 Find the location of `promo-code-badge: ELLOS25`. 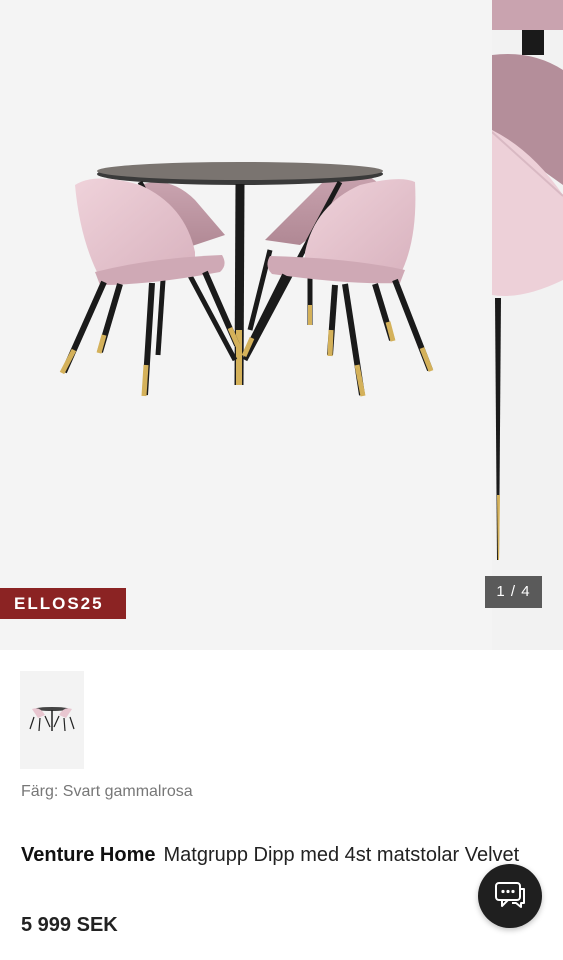

promo-code-badge: ELLOS25 is located at coordinates (63, 603).